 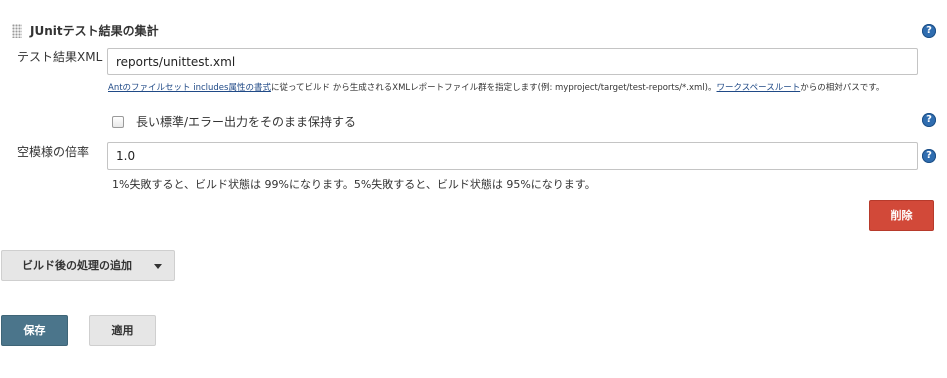 I want to click on drag-handle-icon, so click(x=17, y=30).